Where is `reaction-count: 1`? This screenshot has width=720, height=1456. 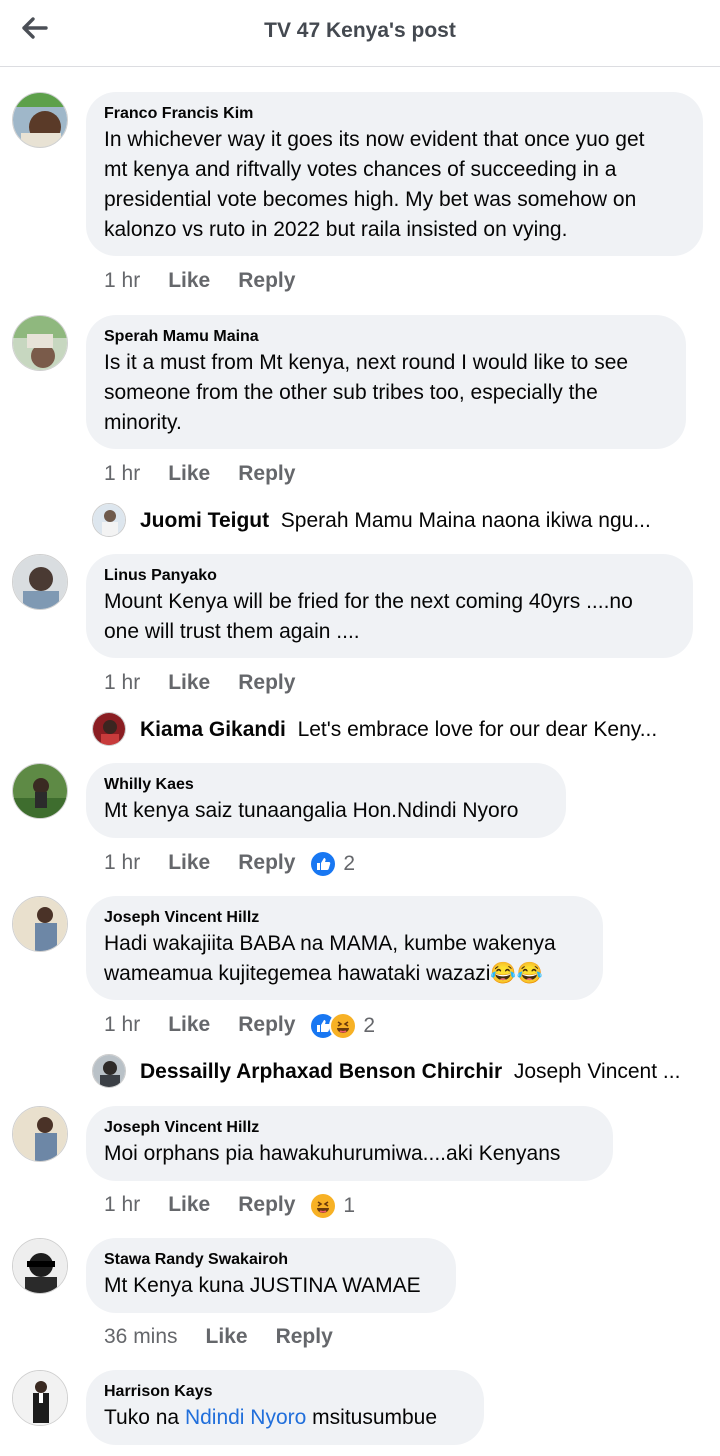 reaction-count: 1 is located at coordinates (349, 1205).